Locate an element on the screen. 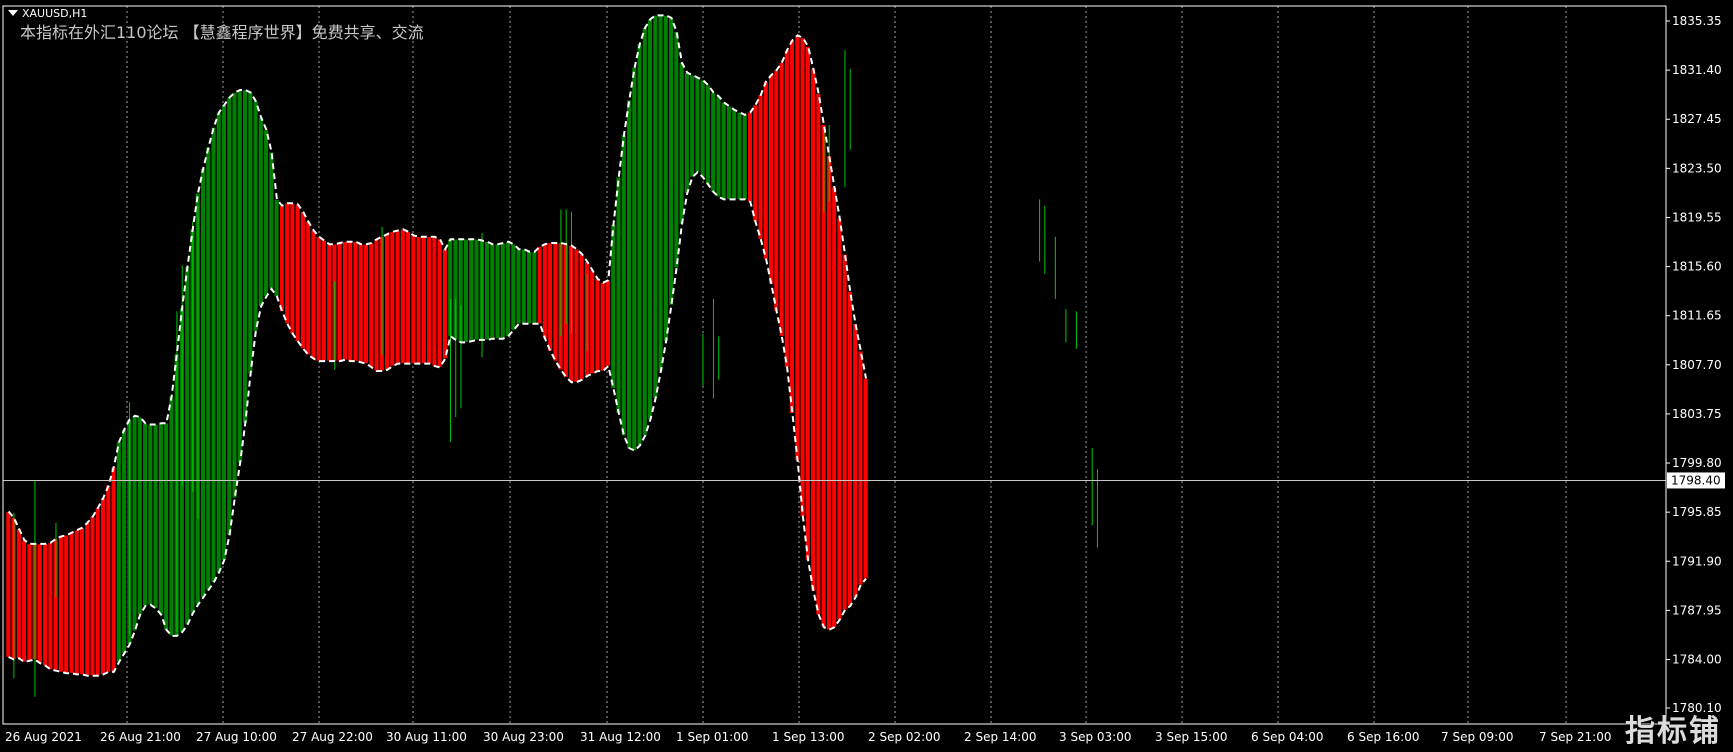  time-tick-label: 27 Aug 10:00 is located at coordinates (236, 737).